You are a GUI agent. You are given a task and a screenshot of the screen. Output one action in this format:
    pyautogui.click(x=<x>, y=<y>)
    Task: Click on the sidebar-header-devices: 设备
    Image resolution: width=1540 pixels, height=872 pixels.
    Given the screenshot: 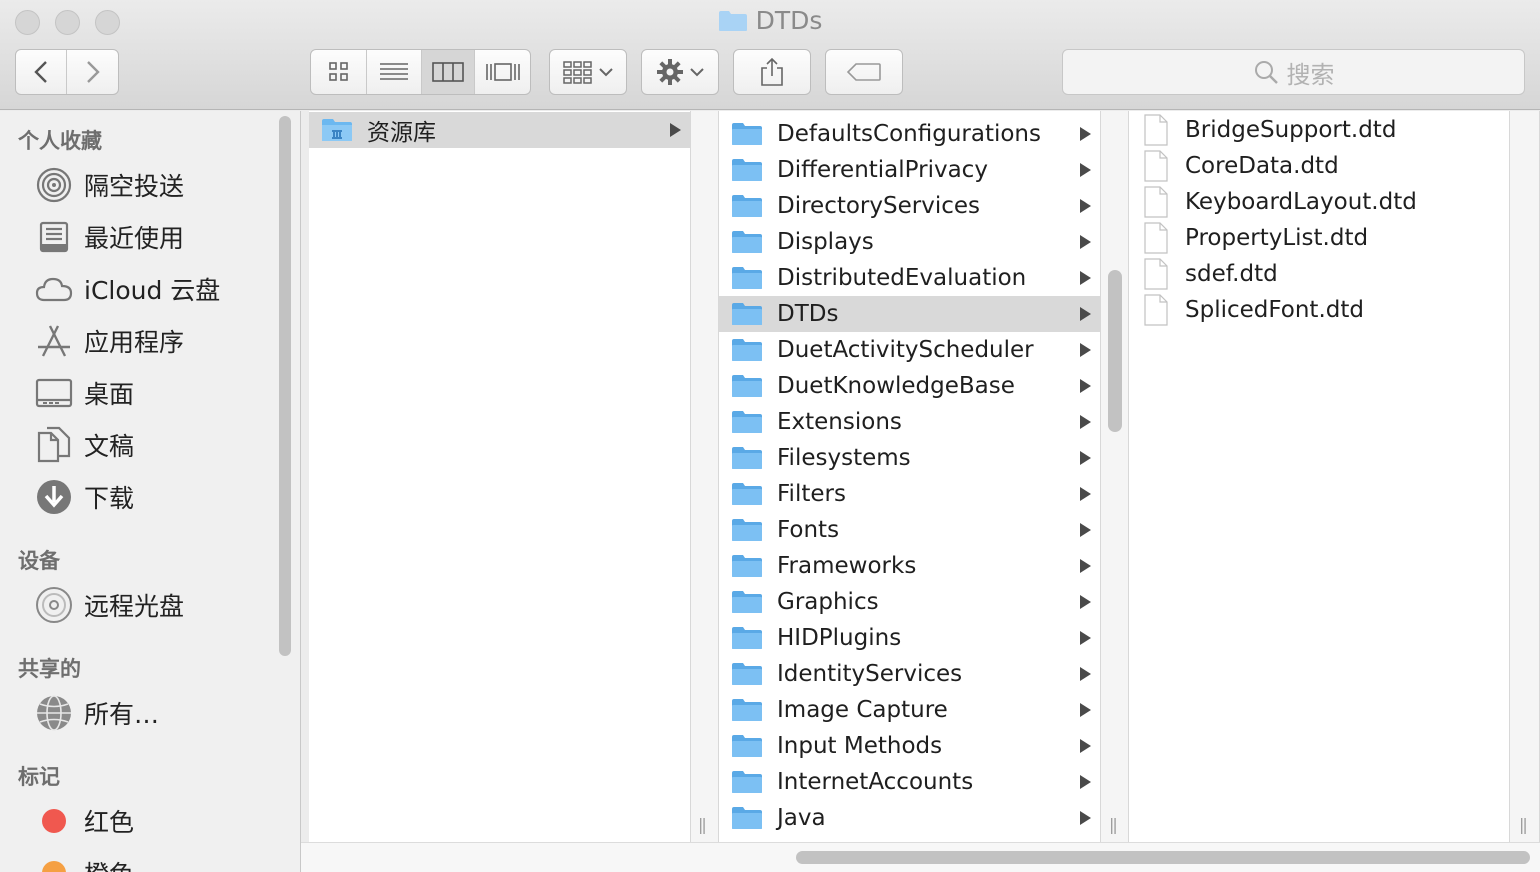 What is the action you would take?
    pyautogui.click(x=39, y=561)
    